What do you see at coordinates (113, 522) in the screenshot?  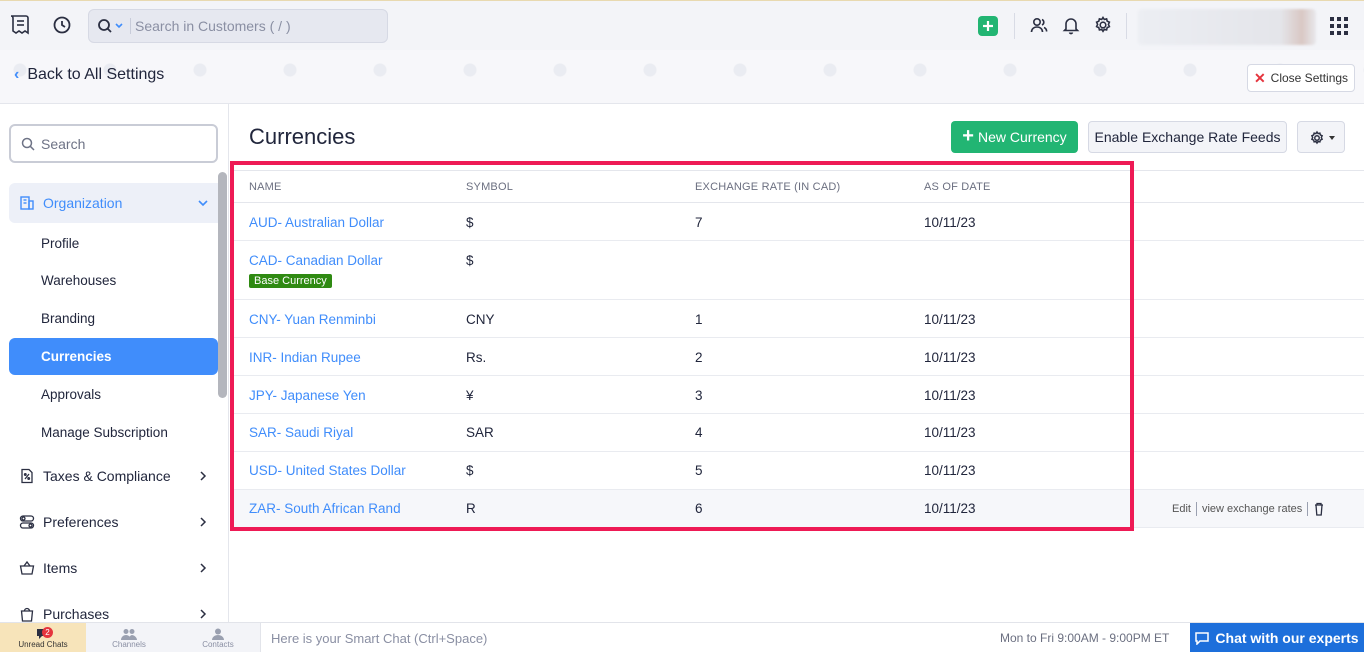 I see `sidebar-group-preferences: Preferences` at bounding box center [113, 522].